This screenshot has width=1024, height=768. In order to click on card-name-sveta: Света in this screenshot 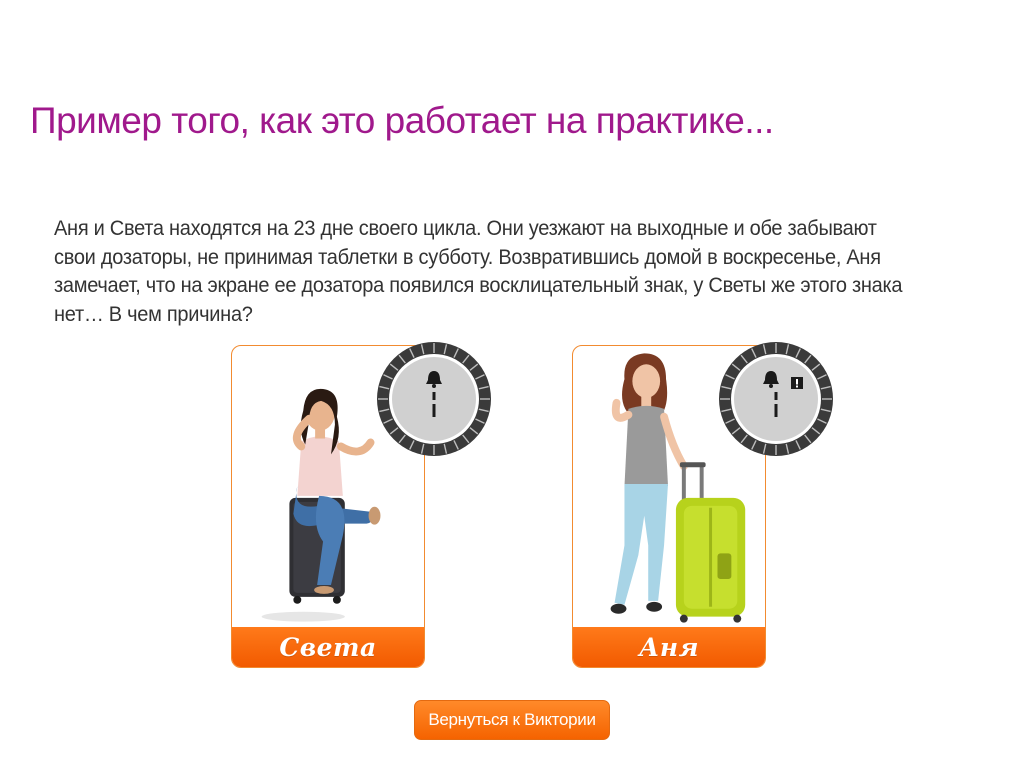, I will do `click(328, 647)`.